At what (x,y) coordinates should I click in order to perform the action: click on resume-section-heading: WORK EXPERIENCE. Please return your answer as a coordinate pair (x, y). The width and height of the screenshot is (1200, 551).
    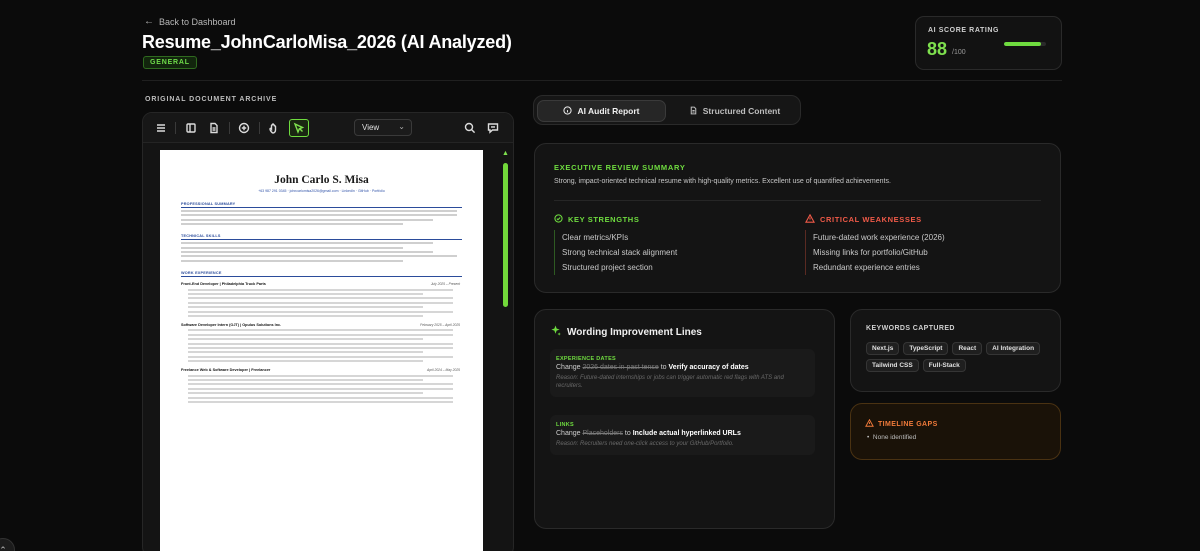
    Looking at the image, I should click on (201, 272).